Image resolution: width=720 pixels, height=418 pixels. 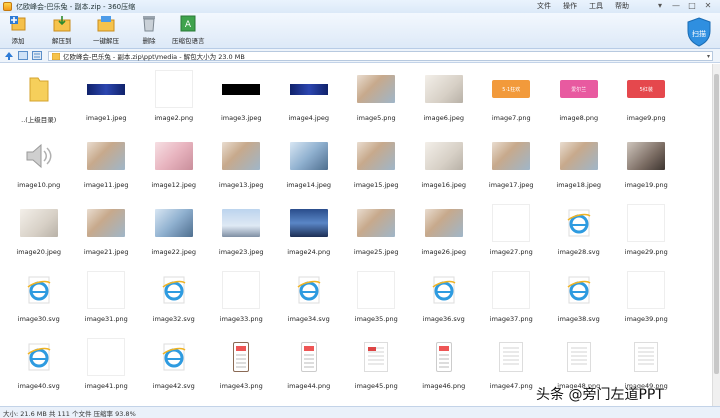 I want to click on file-item: image44.png, so click(x=309, y=371).